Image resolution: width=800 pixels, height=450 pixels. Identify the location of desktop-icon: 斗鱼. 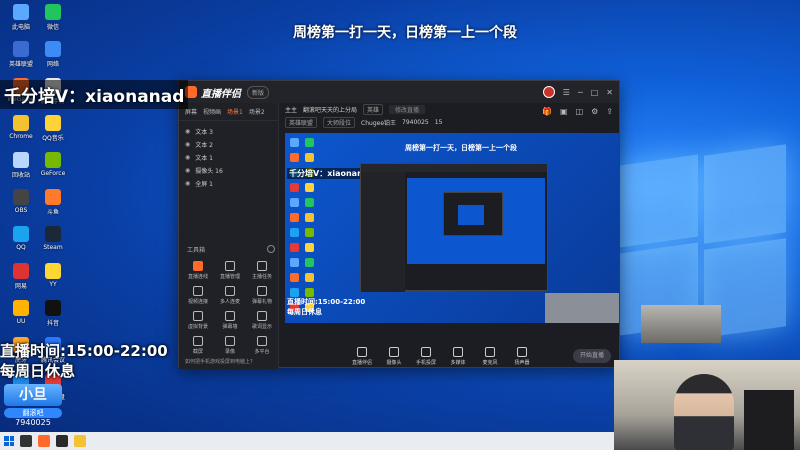
(53, 202).